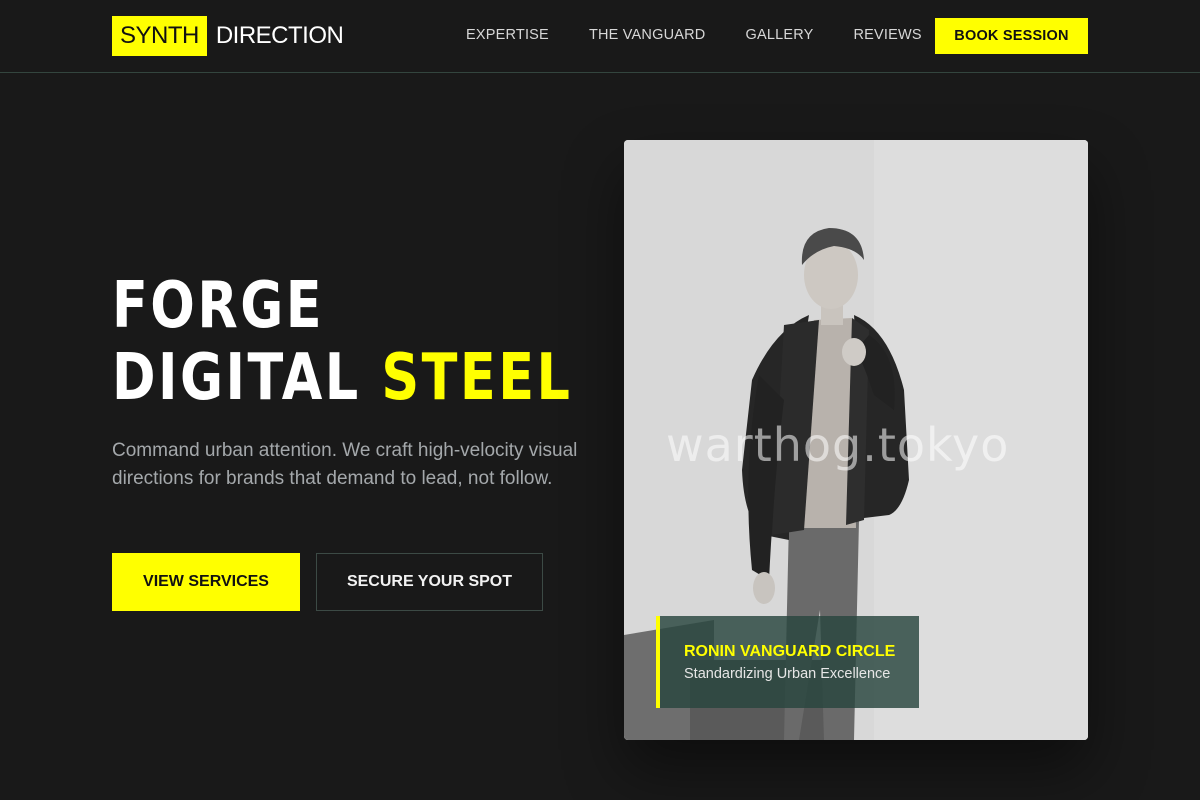 The width and height of the screenshot is (1200, 800). Describe the element at coordinates (477, 378) in the screenshot. I see `hero-headline-accent: STEEL` at that location.